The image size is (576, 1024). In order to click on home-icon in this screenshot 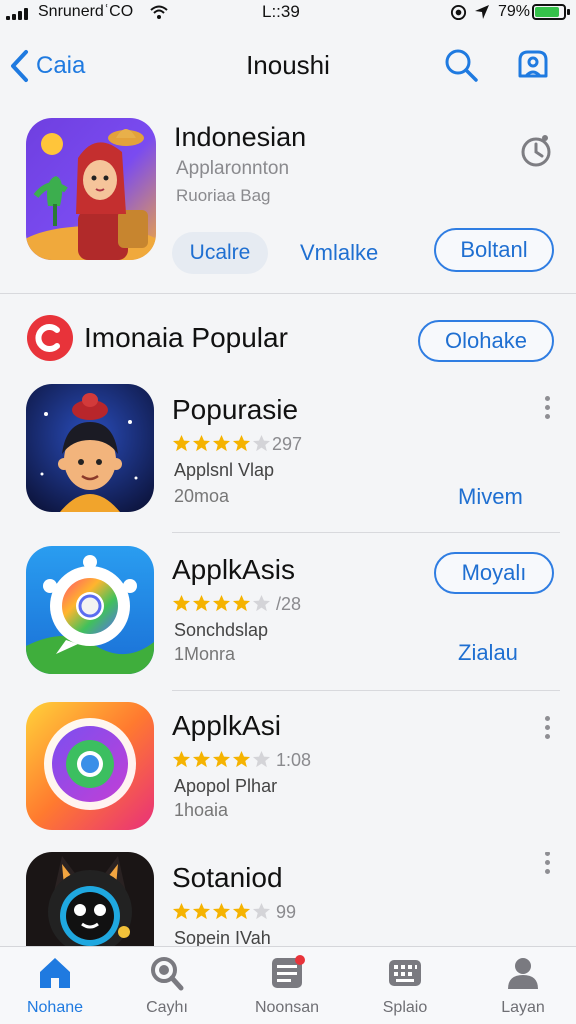, I will do `click(55, 973)`.